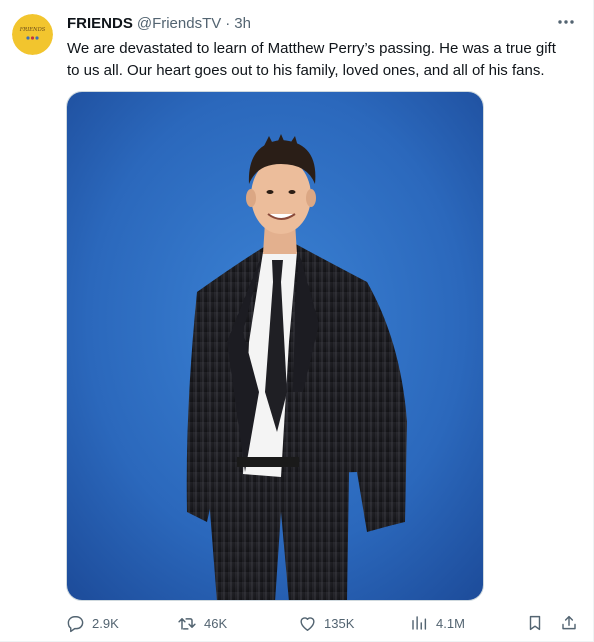 This screenshot has width=594, height=642. What do you see at coordinates (32, 30) in the screenshot?
I see `svg-text: FRIENDS` at bounding box center [32, 30].